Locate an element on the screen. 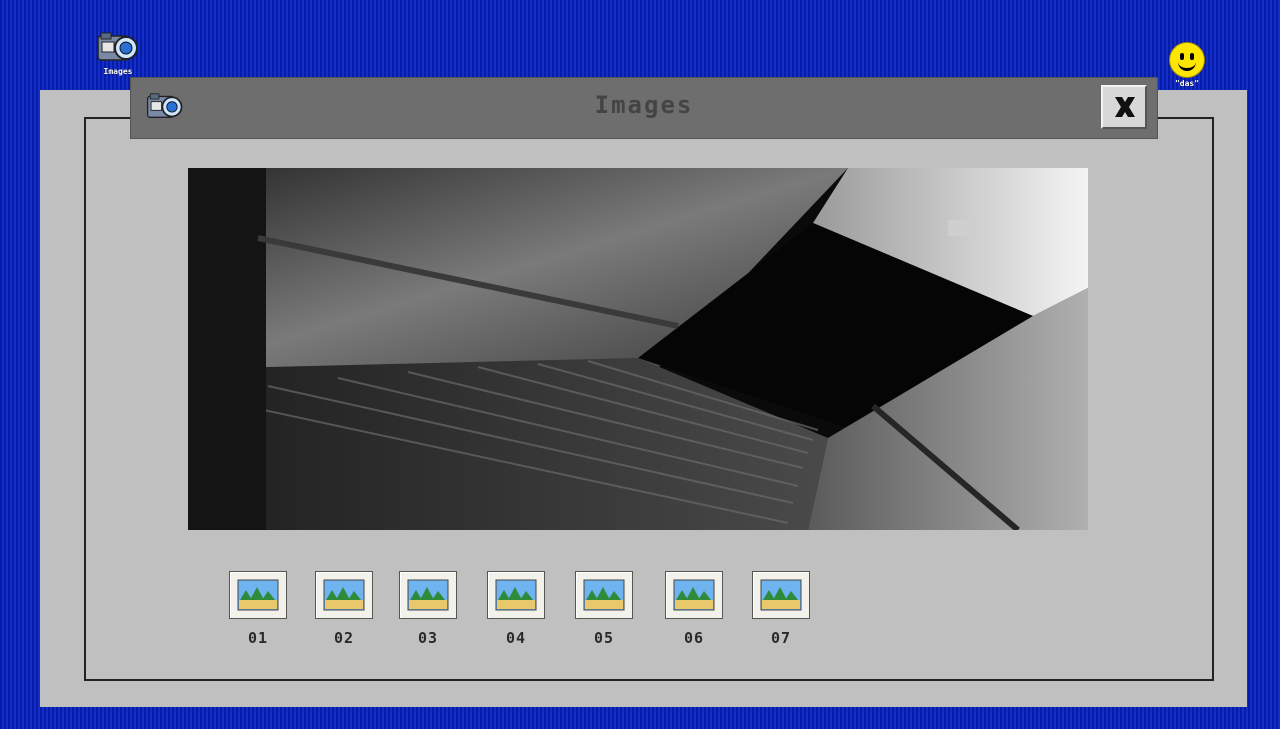 This screenshot has width=1280, height=729. desktop-icon-label: "das" is located at coordinates (1187, 83).